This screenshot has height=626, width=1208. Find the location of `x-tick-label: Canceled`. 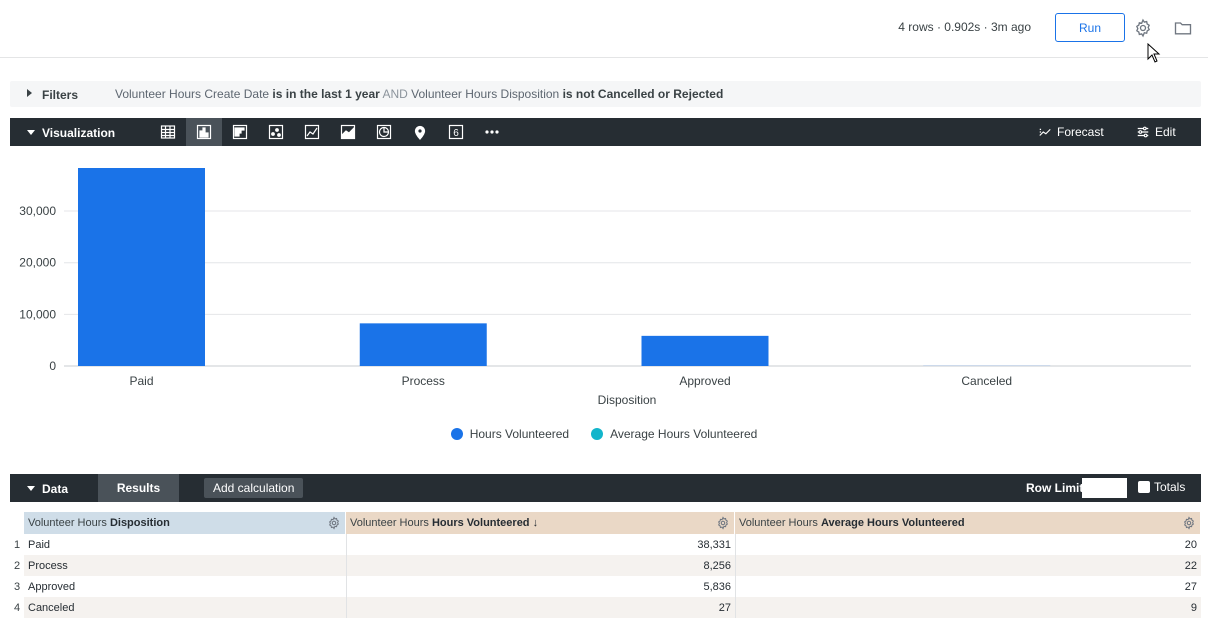

x-tick-label: Canceled is located at coordinates (986, 381).